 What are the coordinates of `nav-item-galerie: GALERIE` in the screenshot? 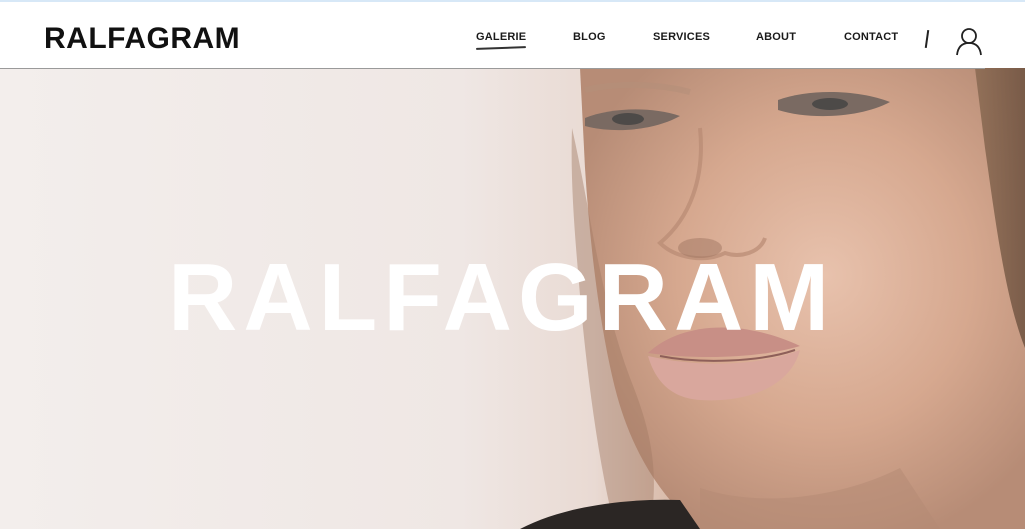 It's located at (501, 37).